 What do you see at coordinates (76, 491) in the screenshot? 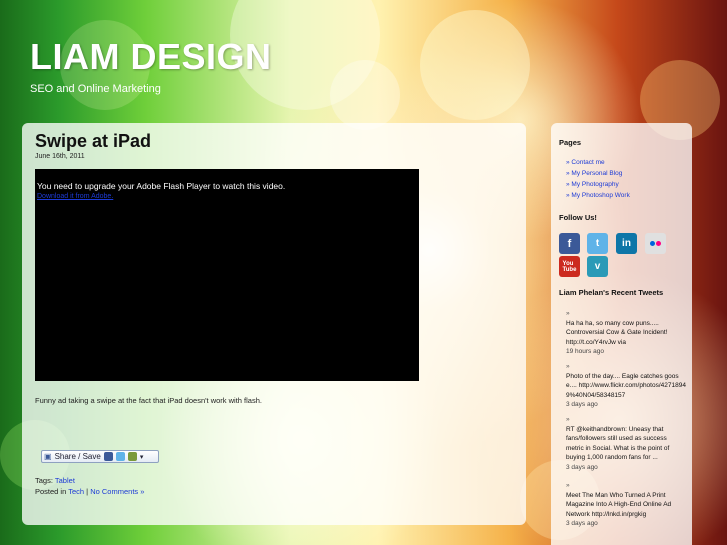
I see `category-link: Tech` at bounding box center [76, 491].